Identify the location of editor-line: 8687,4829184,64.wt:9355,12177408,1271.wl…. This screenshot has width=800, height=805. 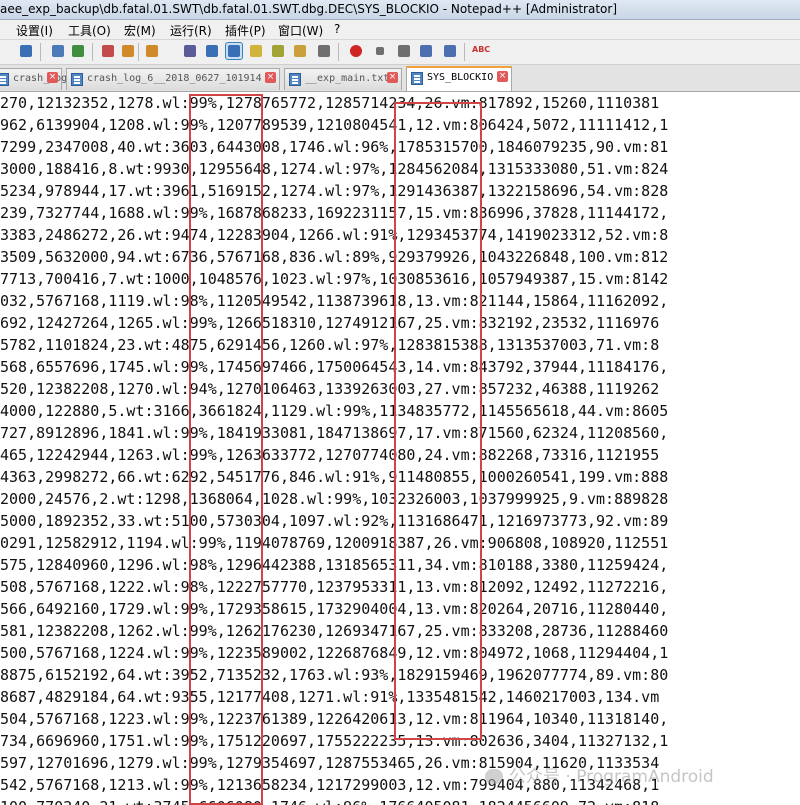
(330, 697).